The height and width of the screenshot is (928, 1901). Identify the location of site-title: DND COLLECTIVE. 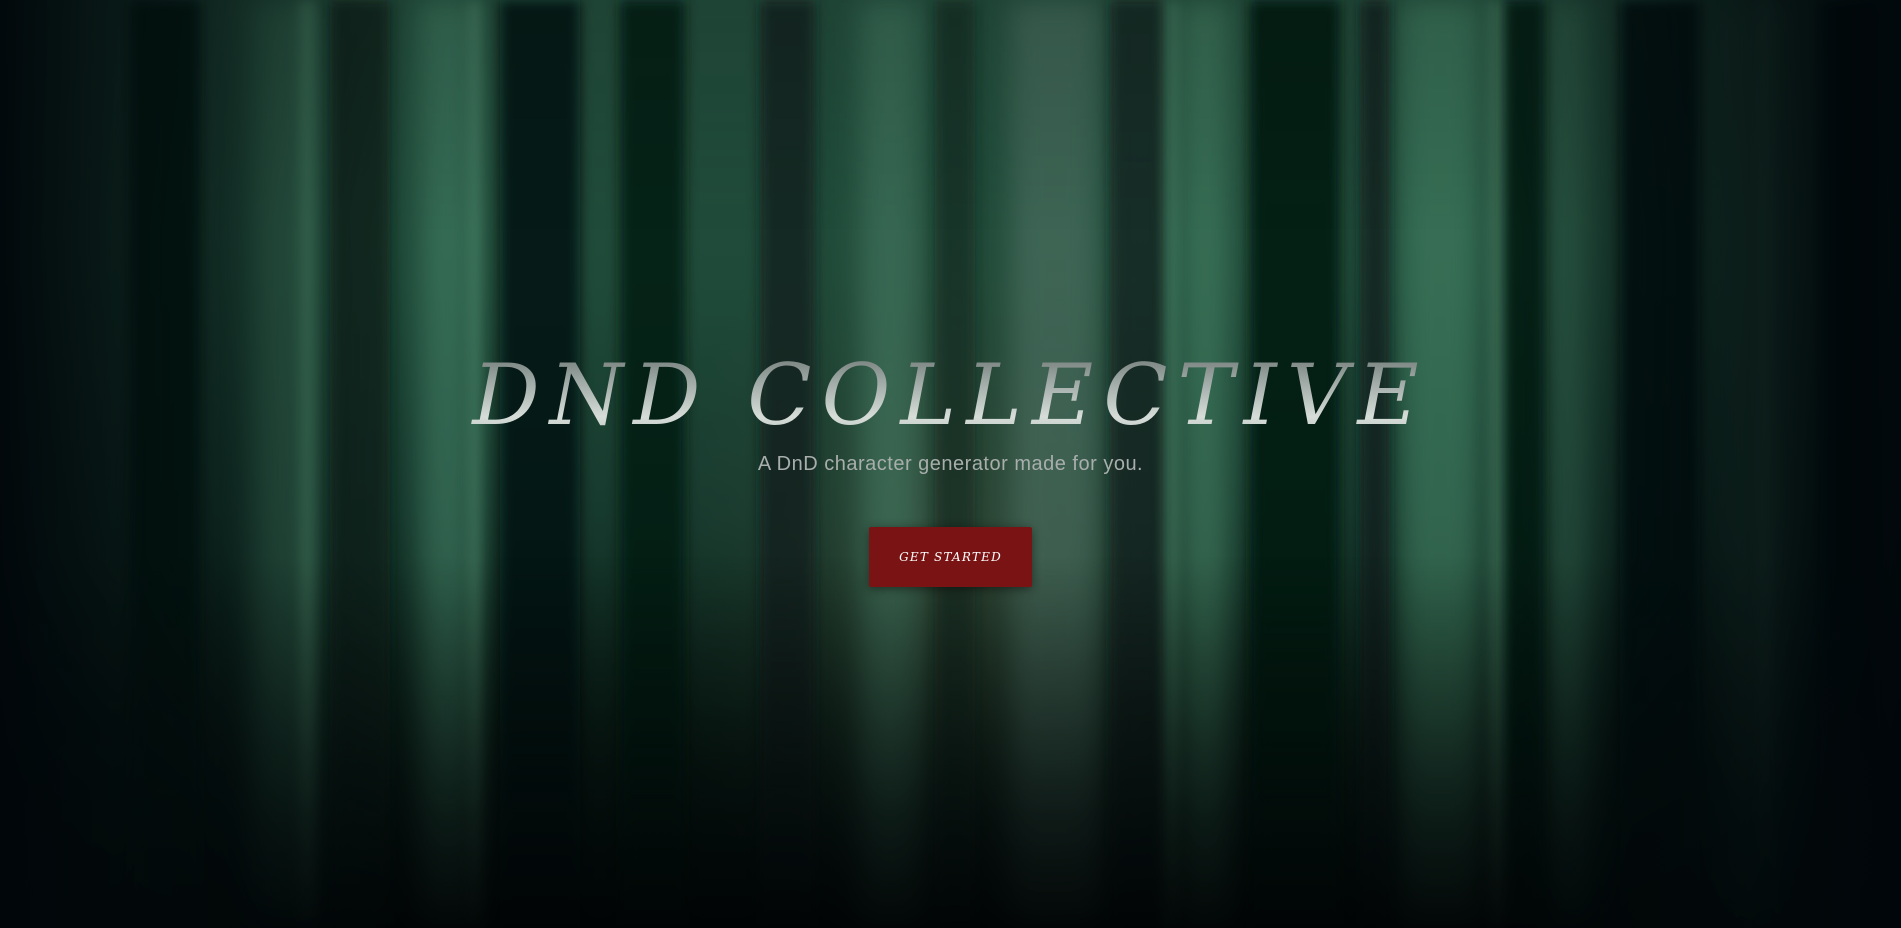
(950, 395).